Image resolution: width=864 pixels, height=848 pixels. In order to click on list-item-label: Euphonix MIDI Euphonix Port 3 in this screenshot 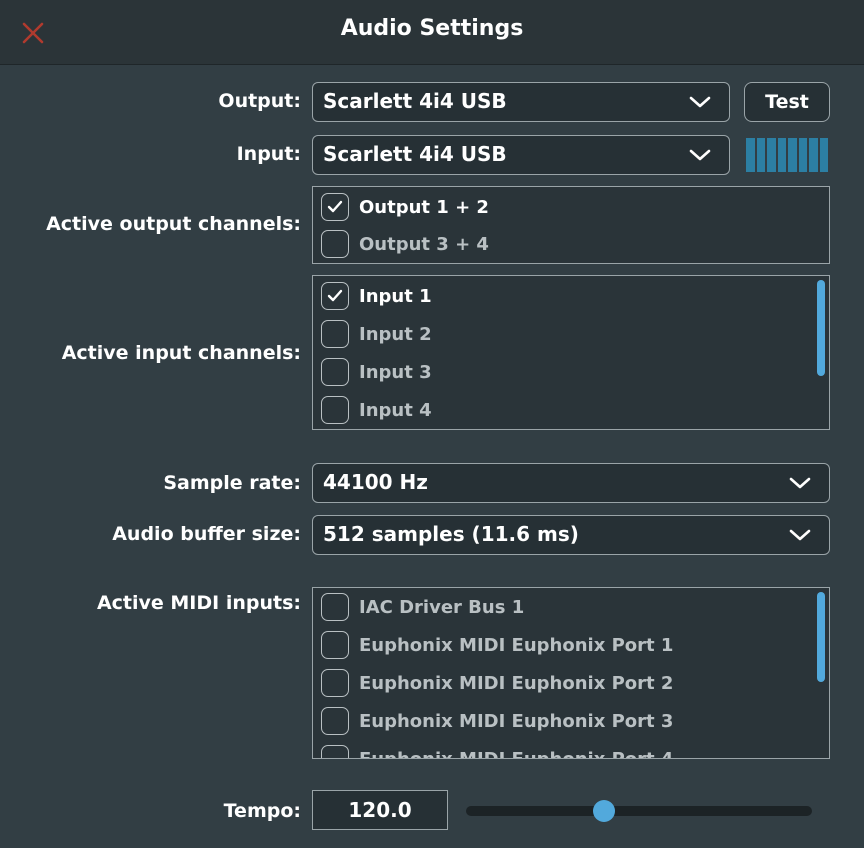, I will do `click(516, 721)`.